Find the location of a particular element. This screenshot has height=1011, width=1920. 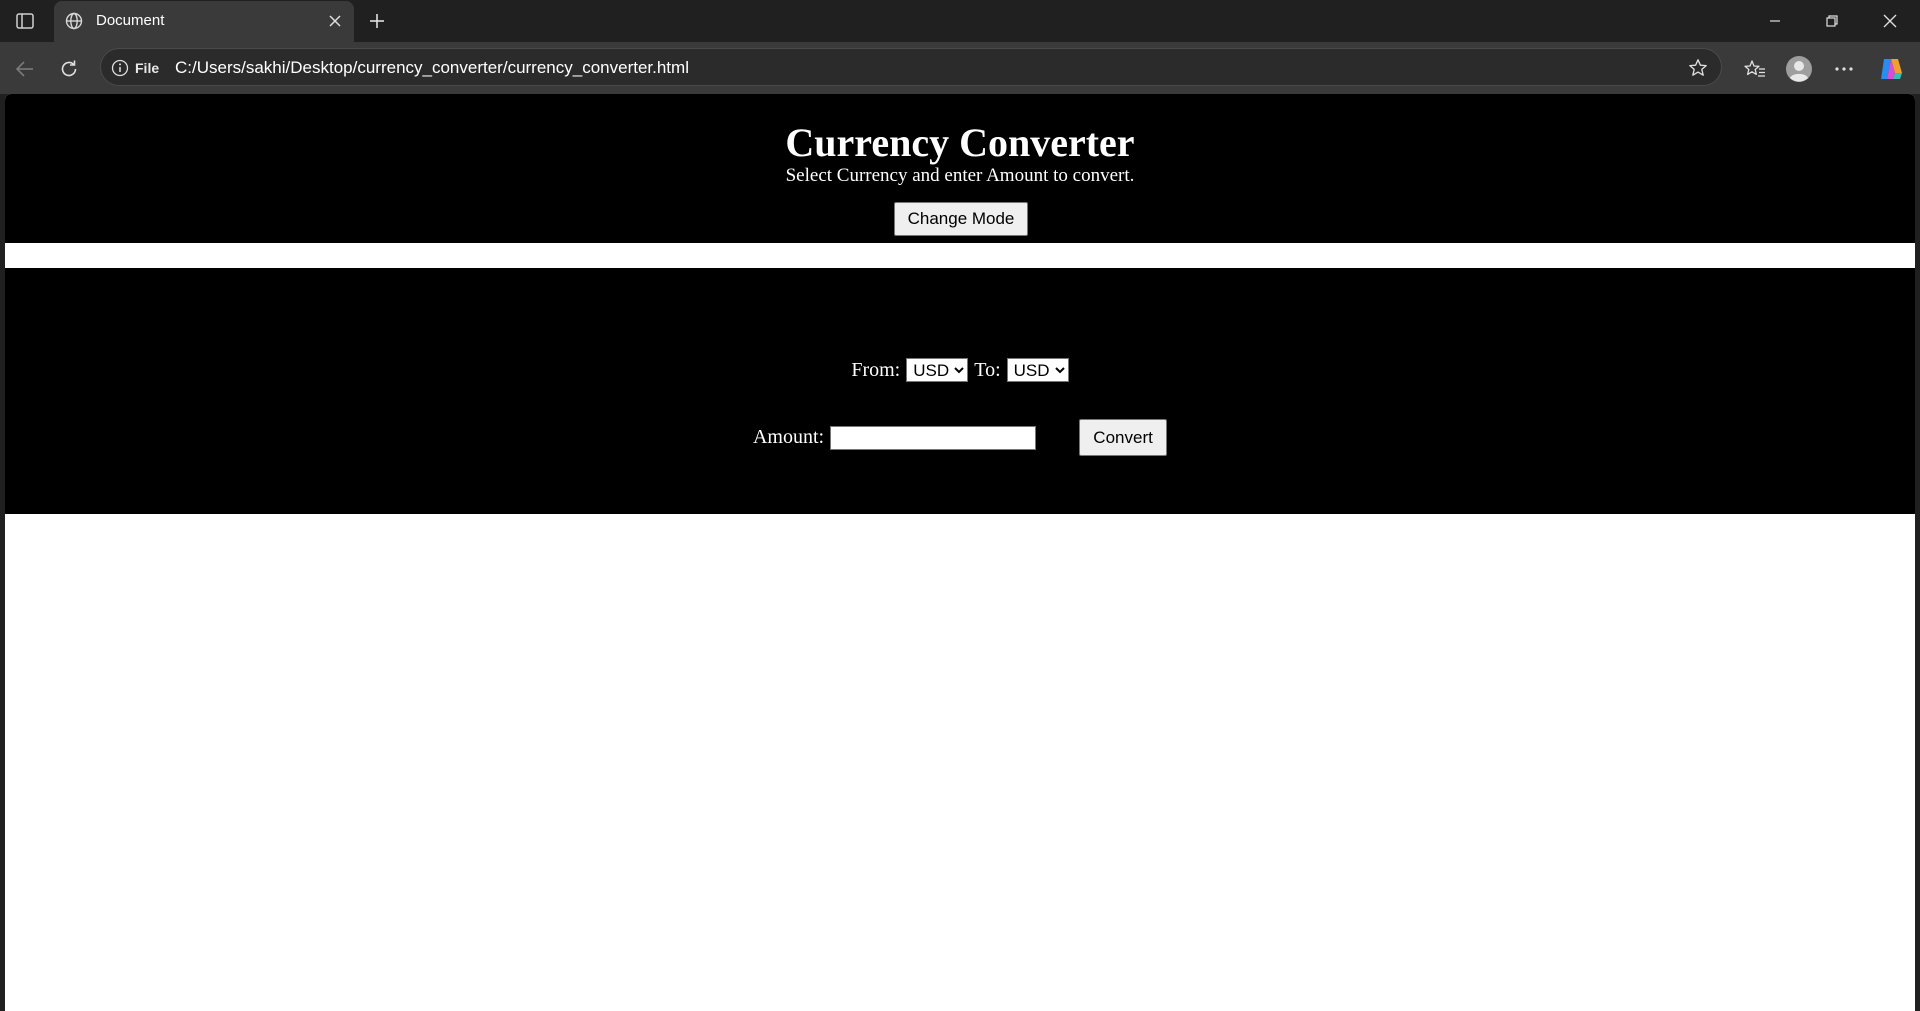

page-title: Currency Converter is located at coordinates (960, 142).